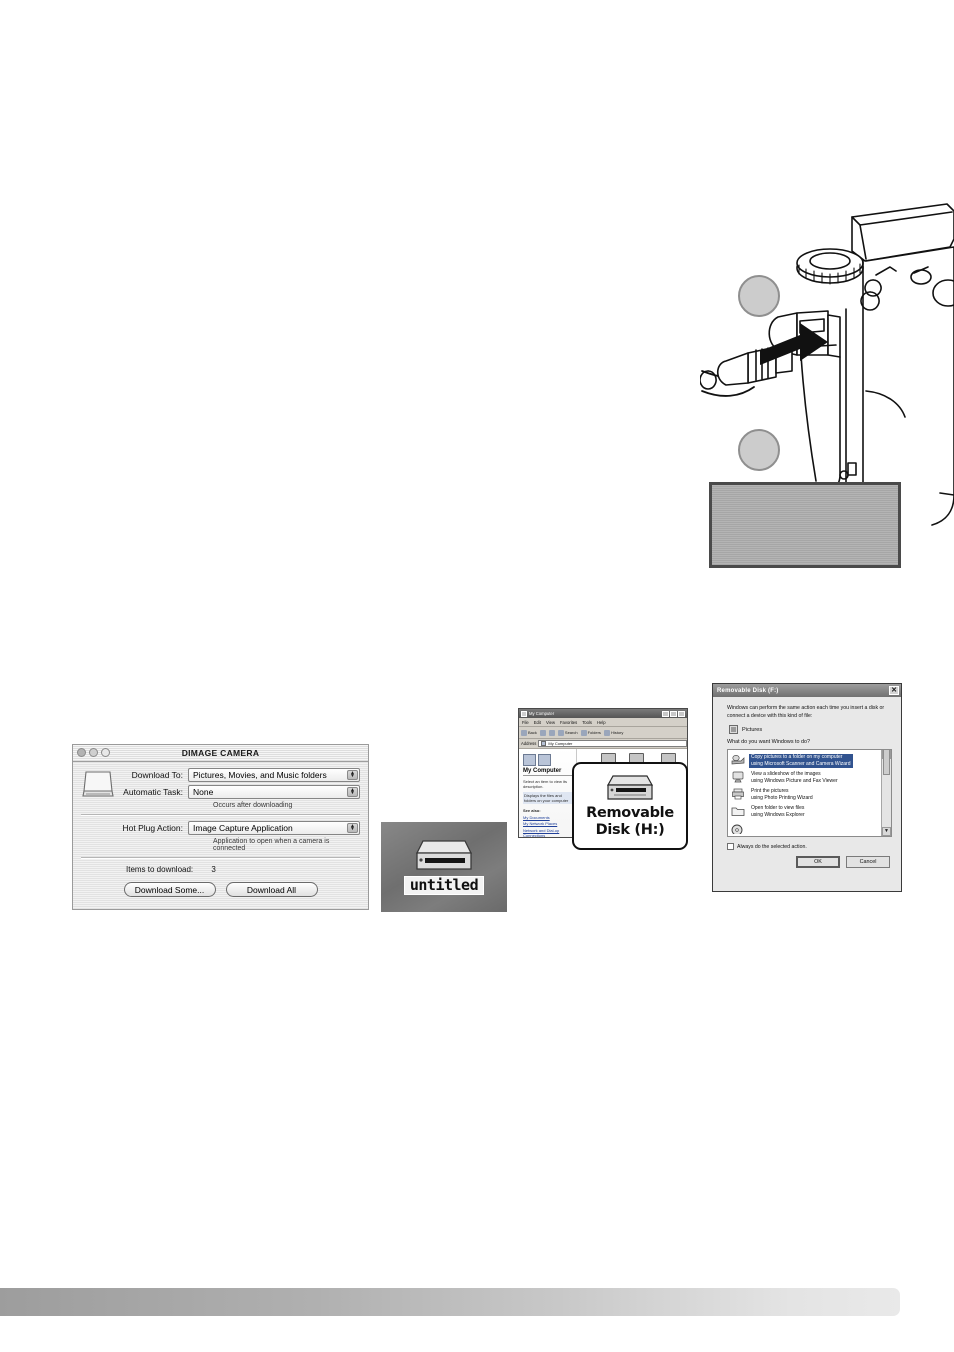  Describe the element at coordinates (868, 862) in the screenshot. I see `cancel-button: Cancel` at that location.